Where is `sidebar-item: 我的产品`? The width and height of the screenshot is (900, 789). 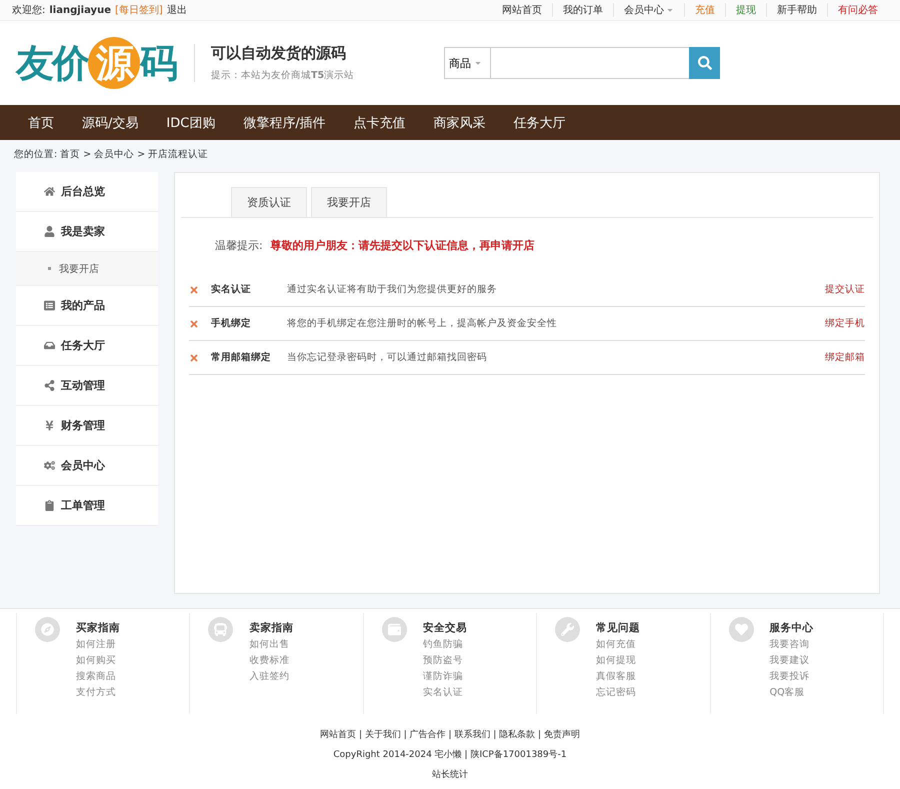 sidebar-item: 我的产品 is located at coordinates (87, 306).